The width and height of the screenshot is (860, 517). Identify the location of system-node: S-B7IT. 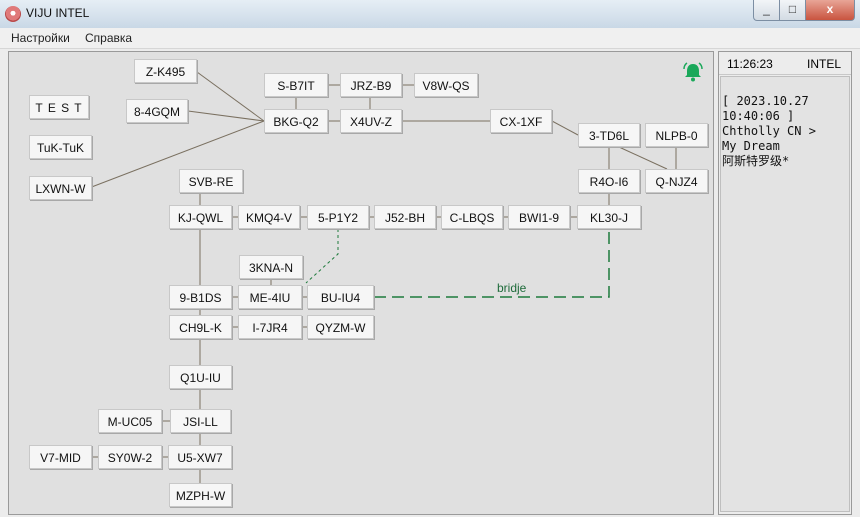
(296, 85).